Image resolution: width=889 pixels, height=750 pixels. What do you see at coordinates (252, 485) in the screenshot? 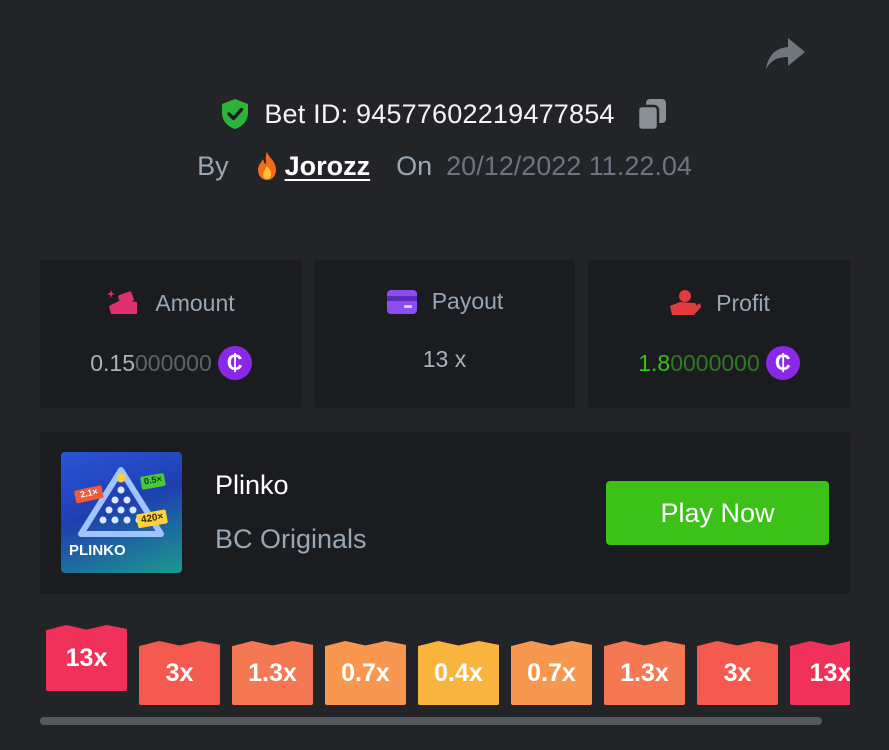
I see `game-name: Plinko` at bounding box center [252, 485].